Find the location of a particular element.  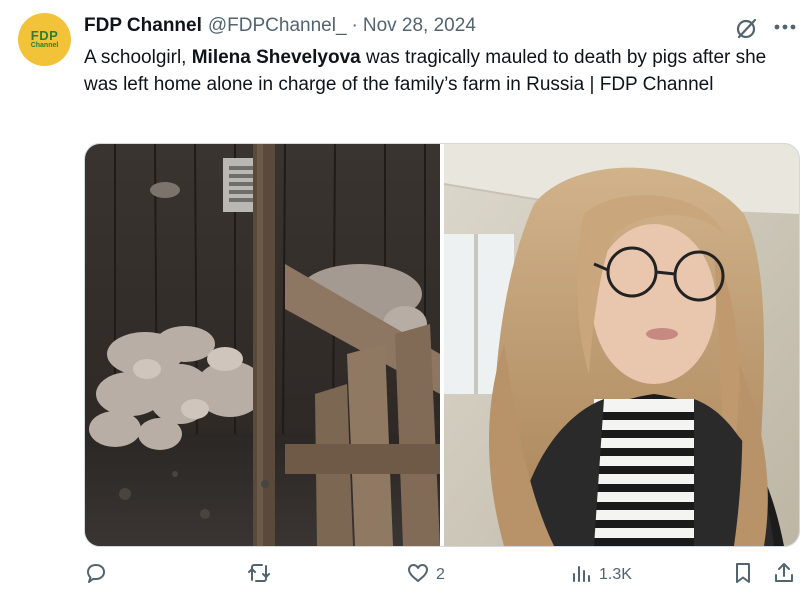

heart-icon is located at coordinates (418, 575).